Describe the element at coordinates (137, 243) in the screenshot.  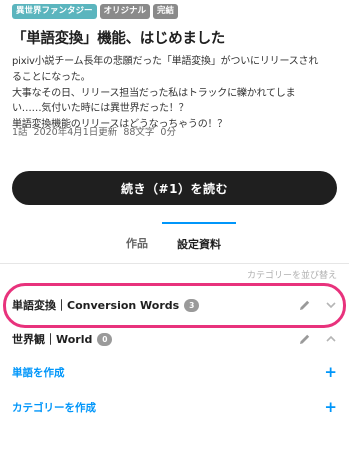
I see `tab-works: 作品` at that location.